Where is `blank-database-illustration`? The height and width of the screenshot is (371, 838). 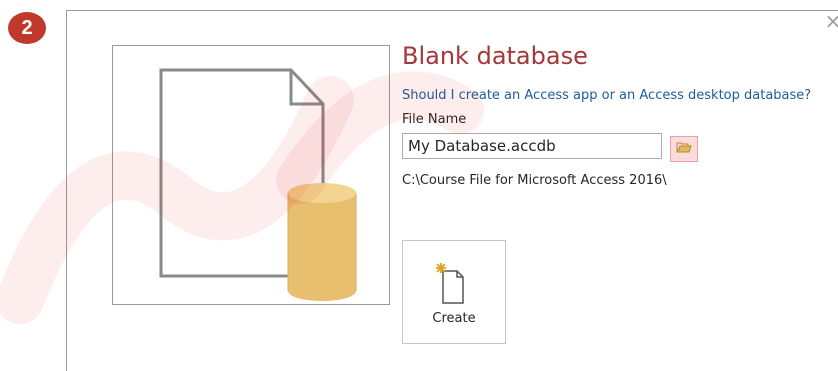
blank-database-illustration is located at coordinates (258, 184).